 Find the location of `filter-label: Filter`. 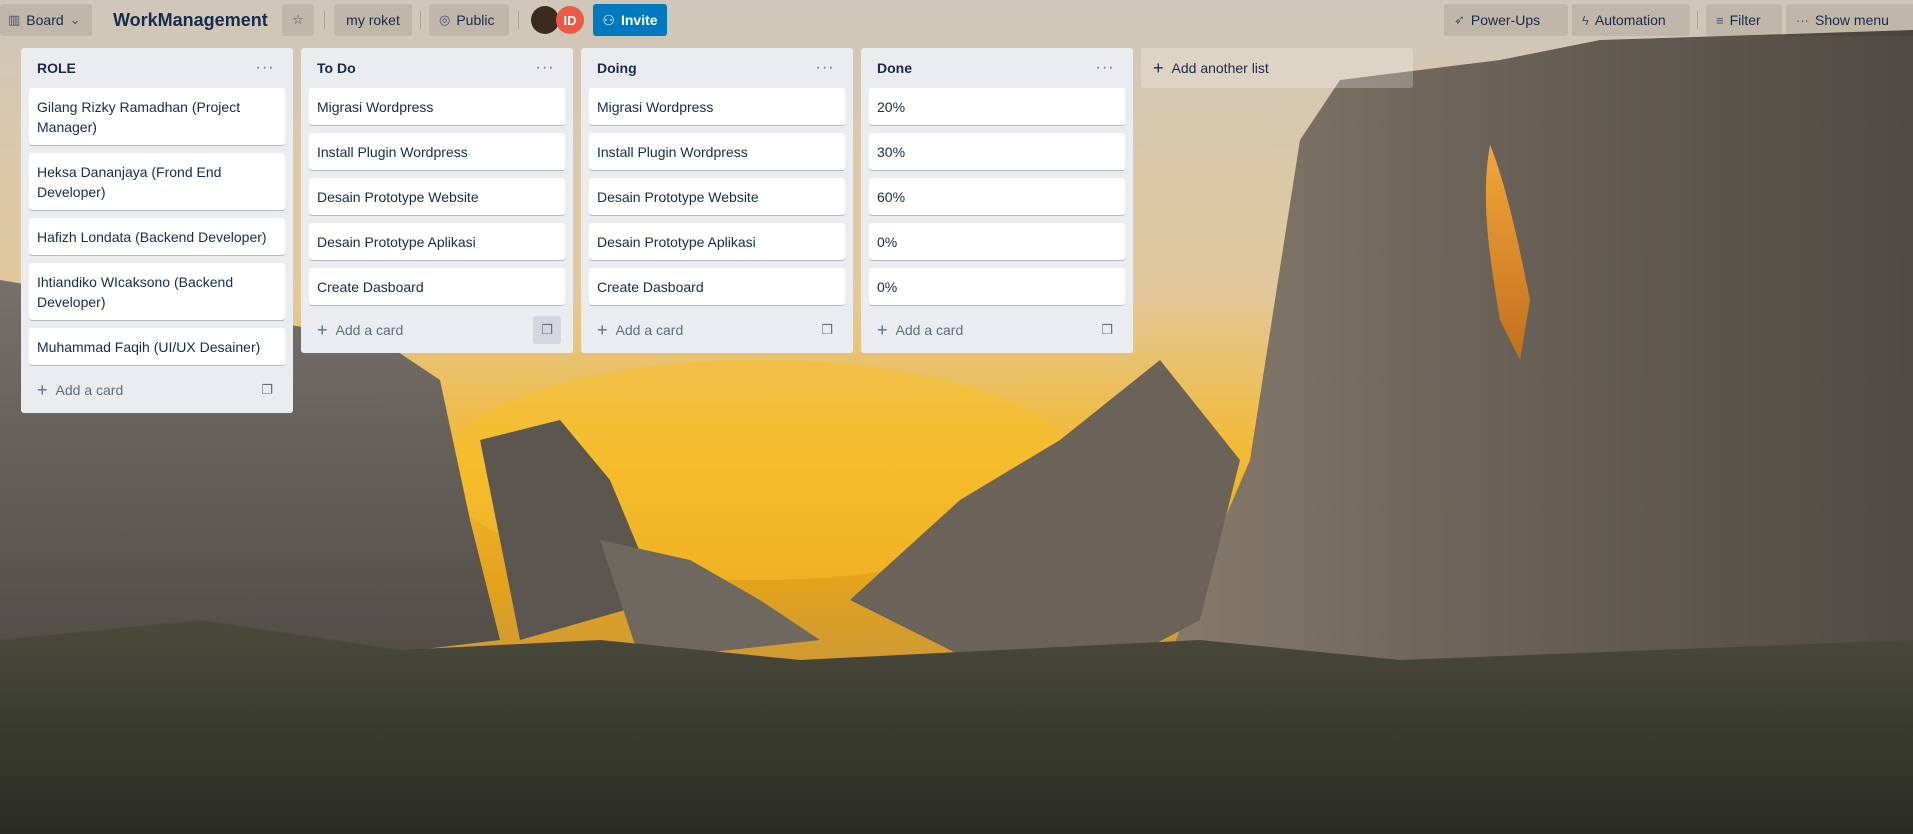

filter-label: Filter is located at coordinates (1745, 20).